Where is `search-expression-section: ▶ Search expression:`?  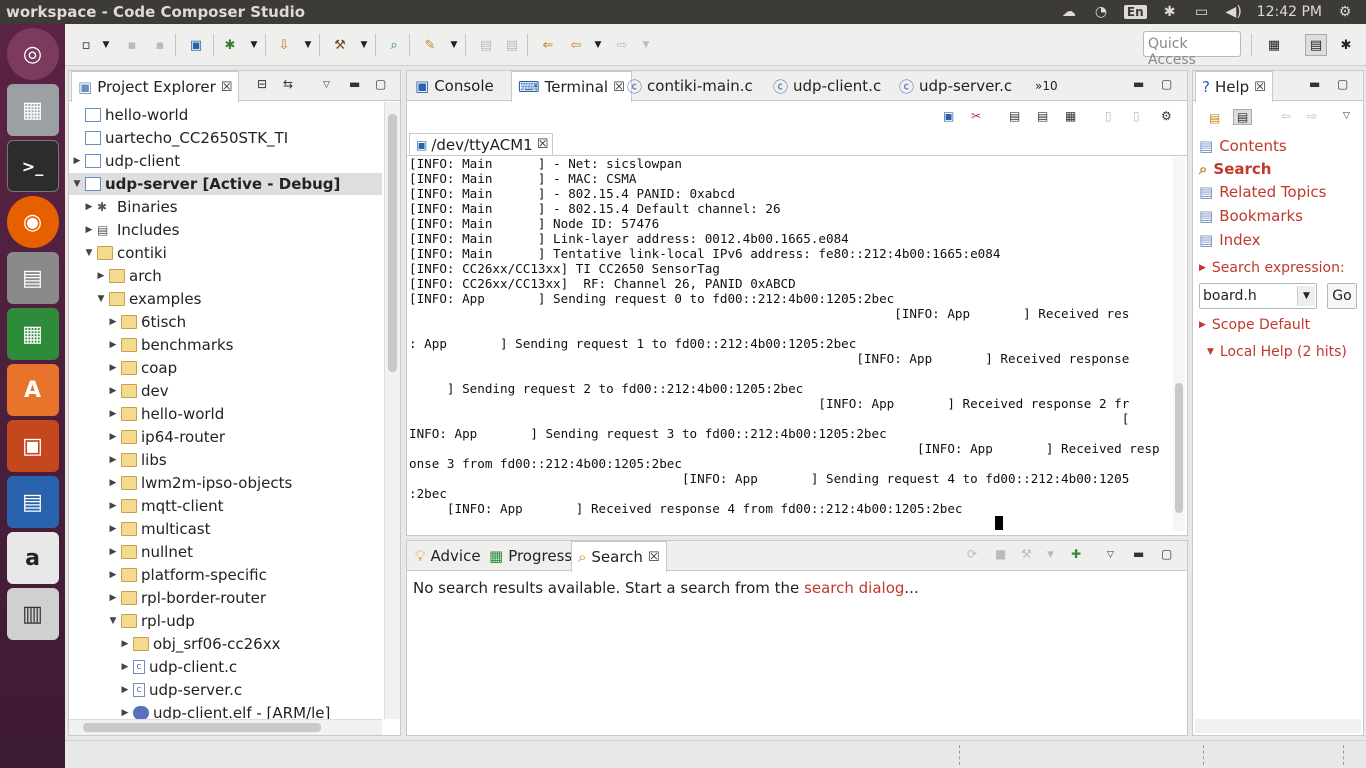
search-expression-section: ▶ Search expression: is located at coordinates (1272, 268).